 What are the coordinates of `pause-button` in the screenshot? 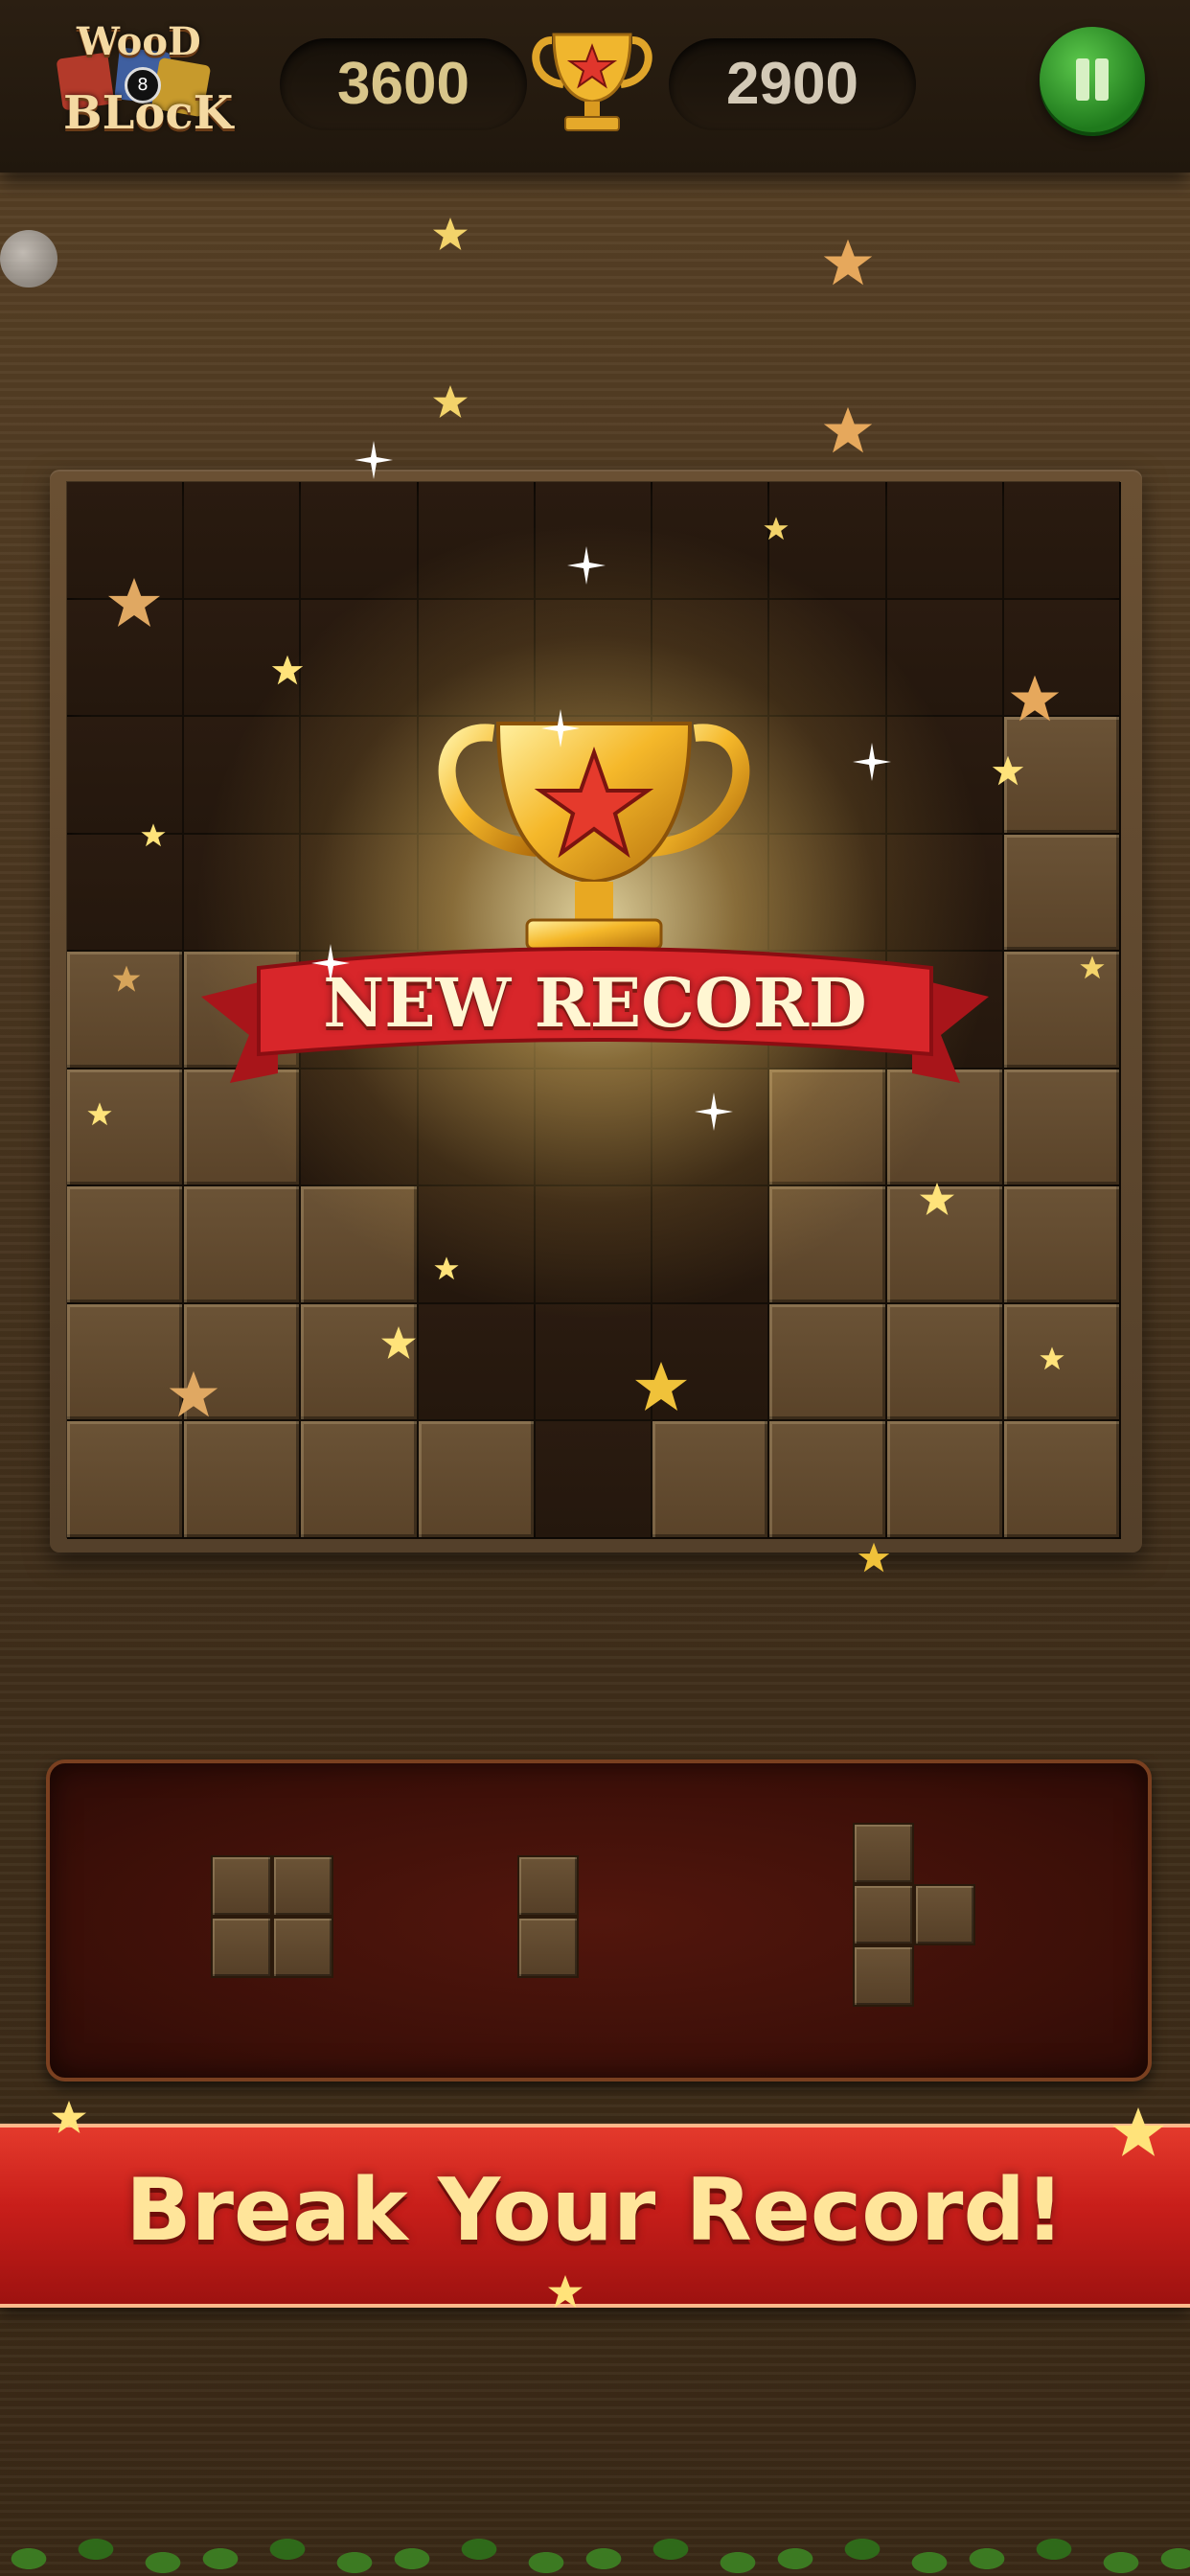 It's located at (1093, 79).